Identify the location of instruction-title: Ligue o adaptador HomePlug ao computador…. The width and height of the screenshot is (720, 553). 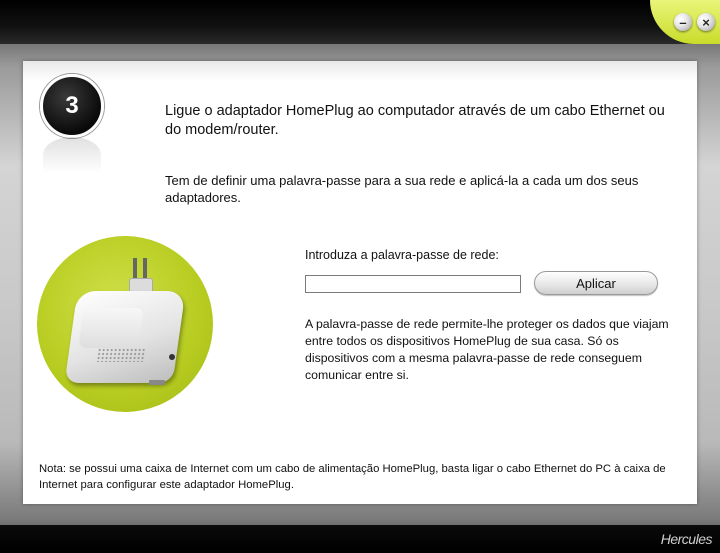
(415, 120).